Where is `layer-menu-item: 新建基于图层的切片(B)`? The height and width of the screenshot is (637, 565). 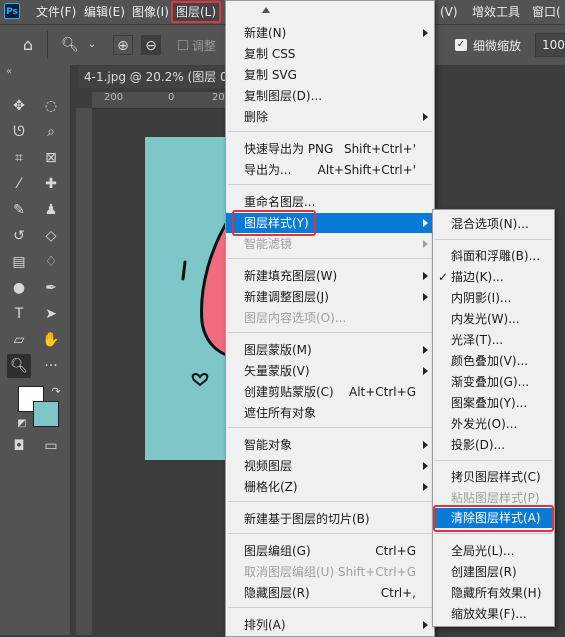
layer-menu-item: 新建基于图层的切片(B) is located at coordinates (330, 519).